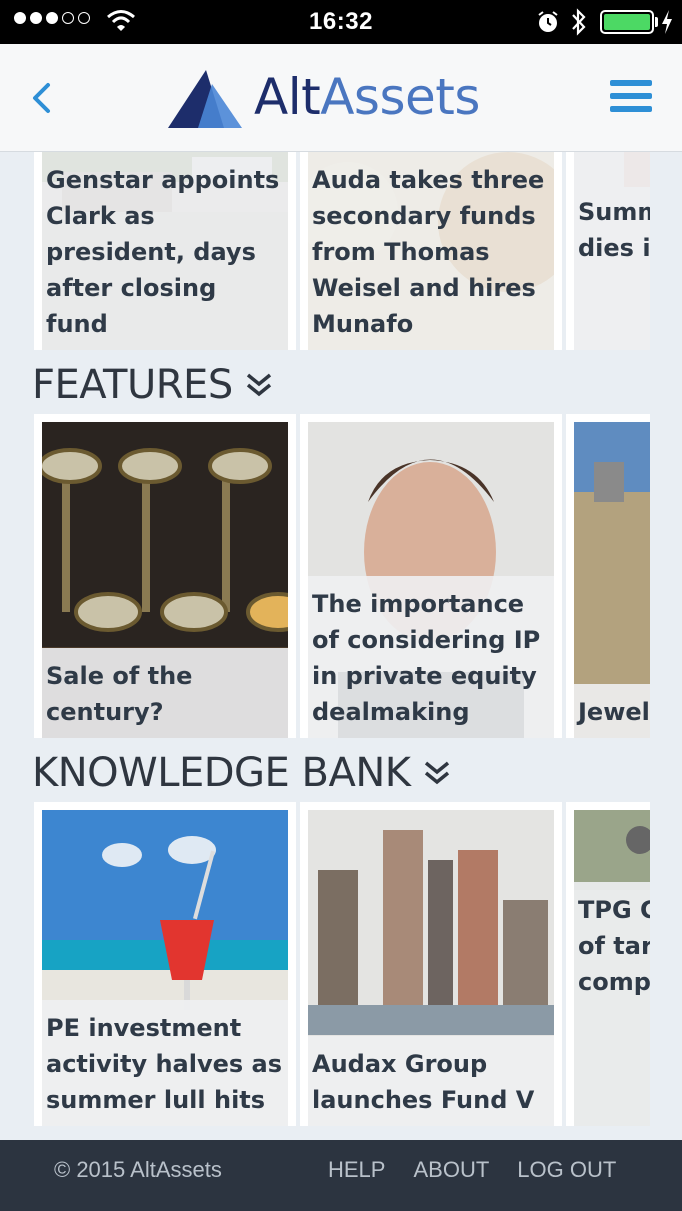 This screenshot has height=1211, width=682. What do you see at coordinates (612, 711) in the screenshot?
I see `card-title: Jewel crown` at bounding box center [612, 711].